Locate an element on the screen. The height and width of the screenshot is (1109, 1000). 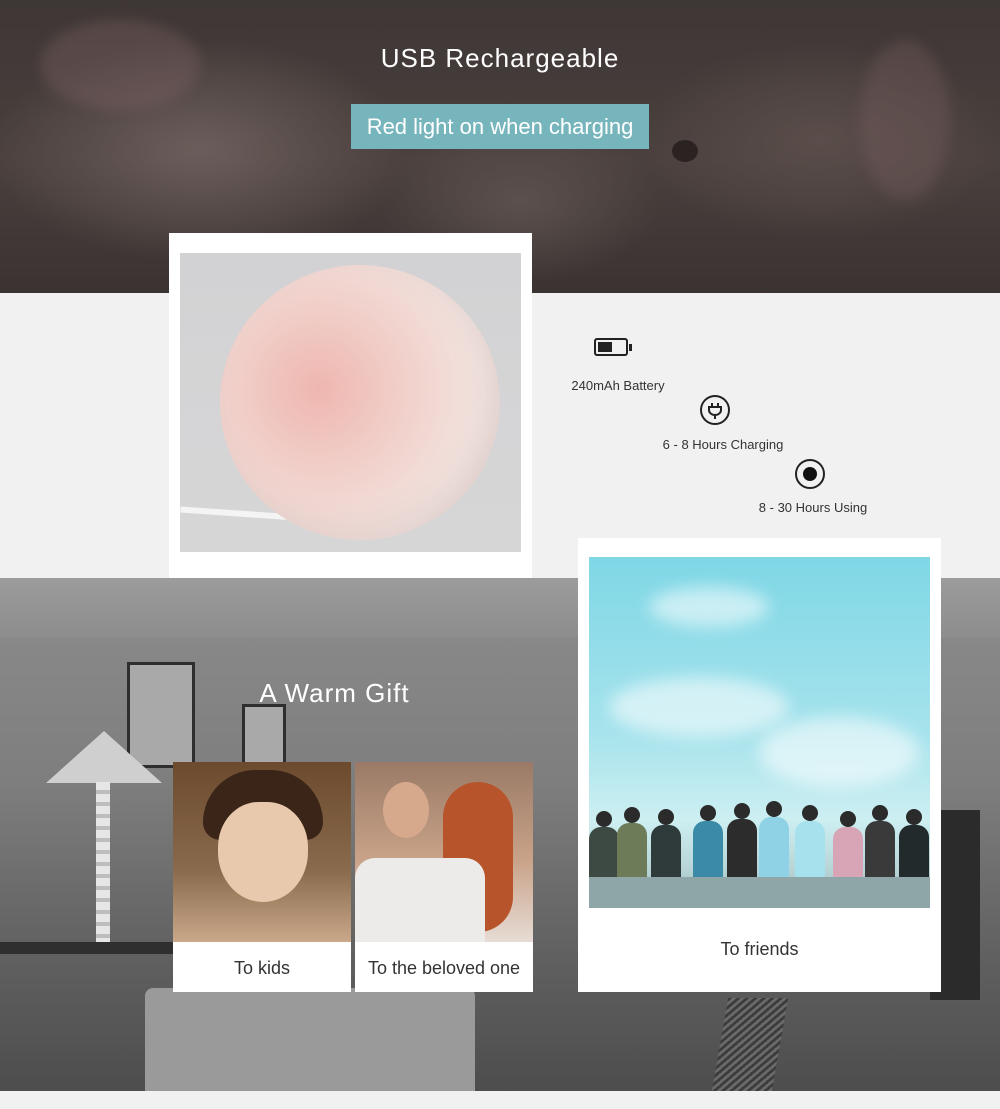
side-table is located at coordinates (87, 948).